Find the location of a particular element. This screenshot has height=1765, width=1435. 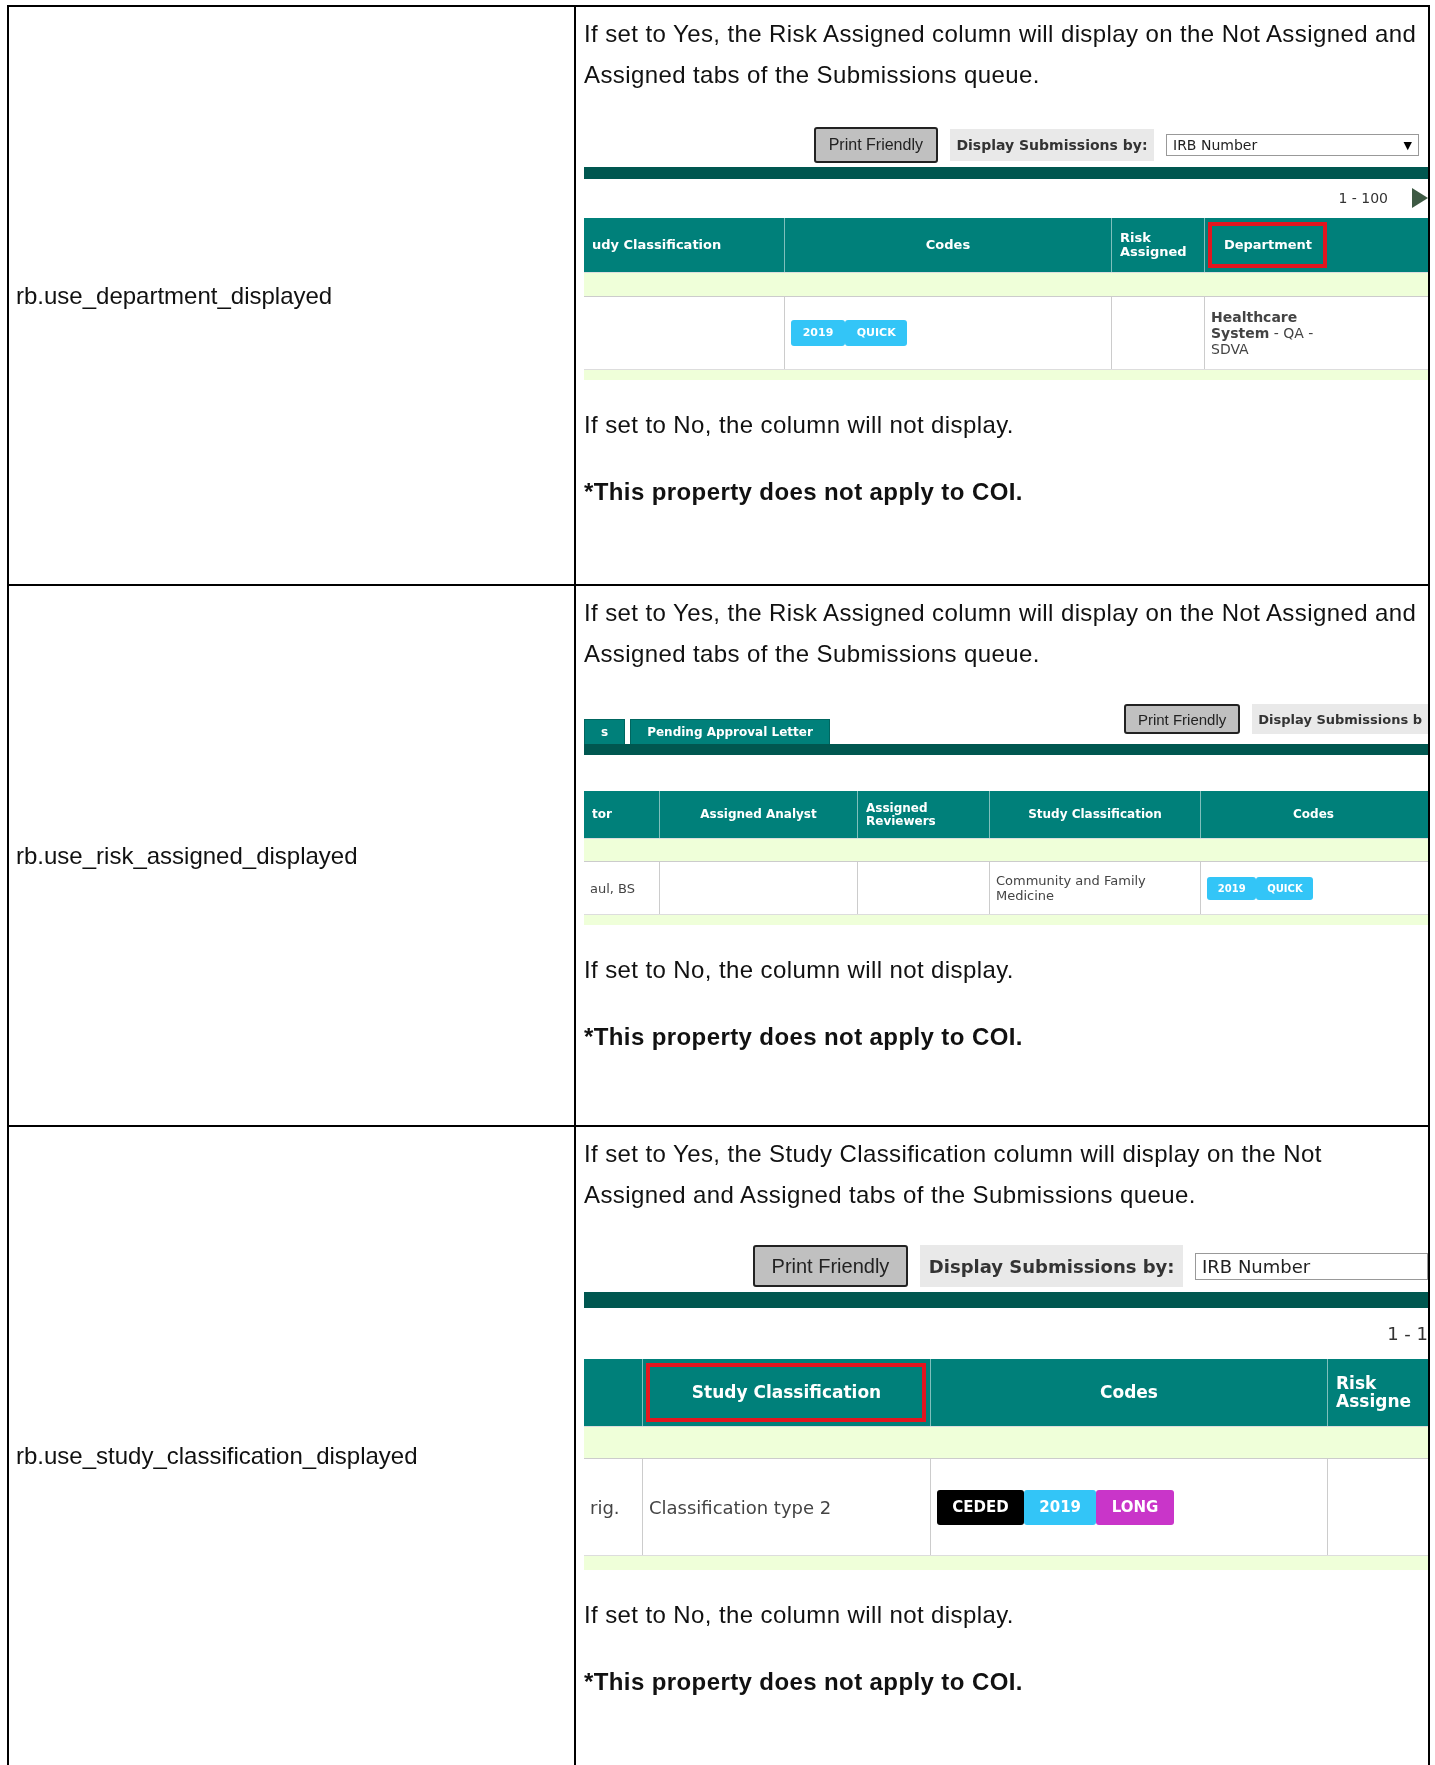

column-header: Risk Assigned is located at coordinates (1157, 244).